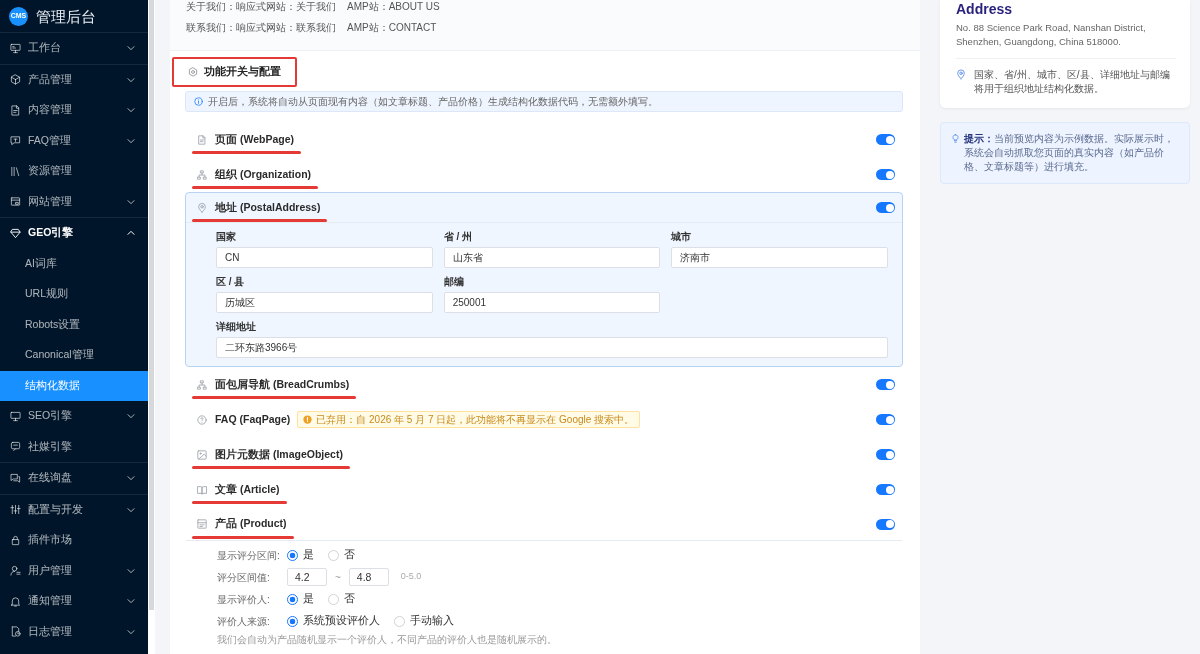  What do you see at coordinates (202, 454) in the screenshot?
I see `image-icon` at bounding box center [202, 454].